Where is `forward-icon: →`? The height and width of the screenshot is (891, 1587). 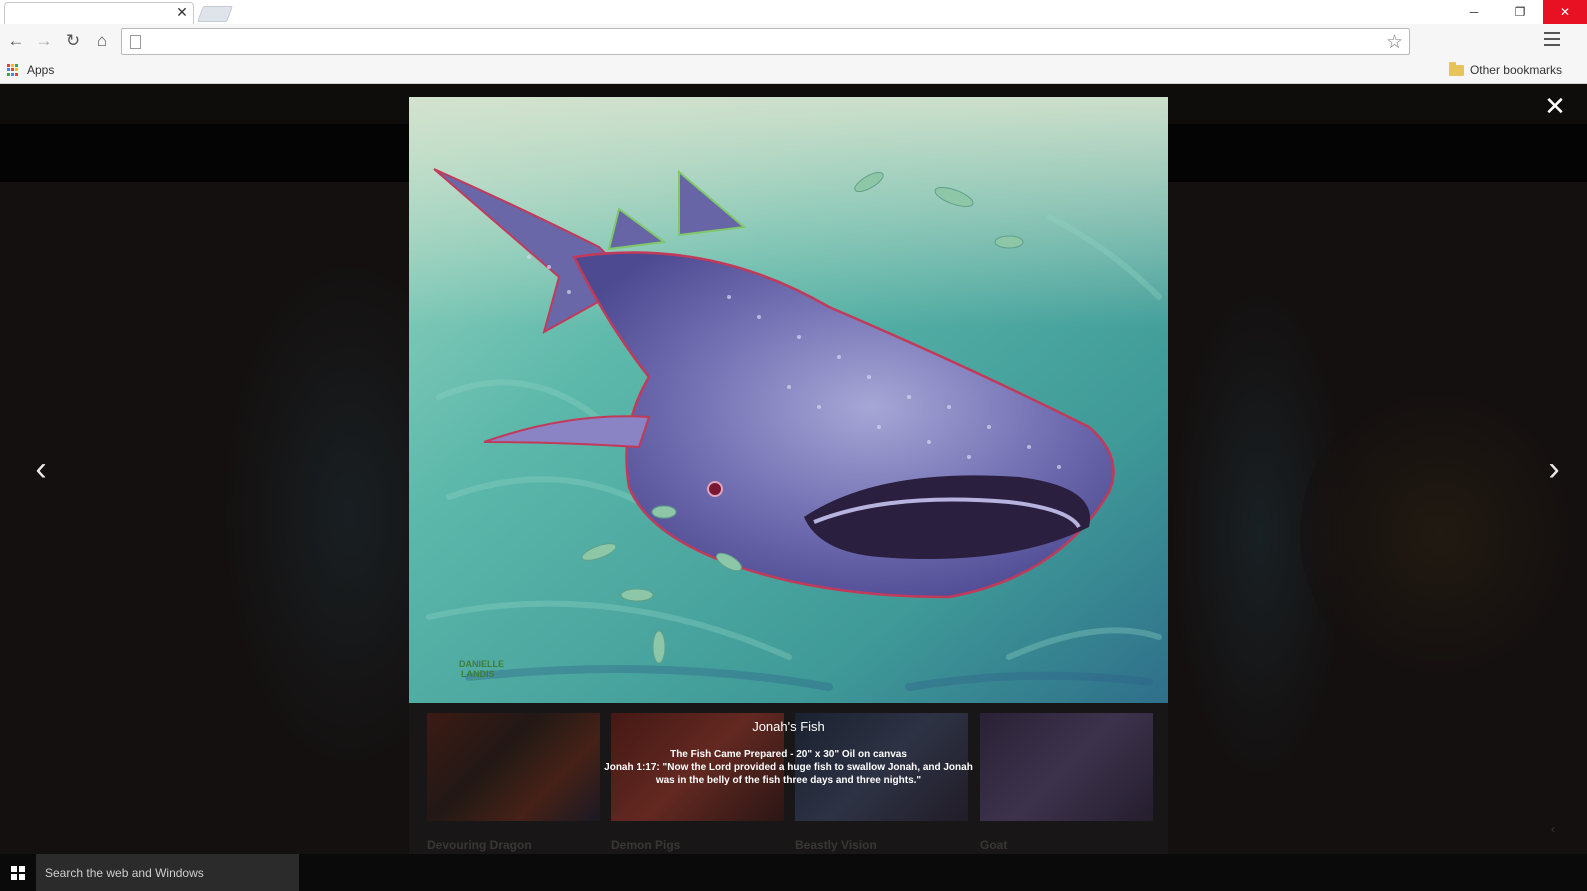
forward-icon: → is located at coordinates (44, 41).